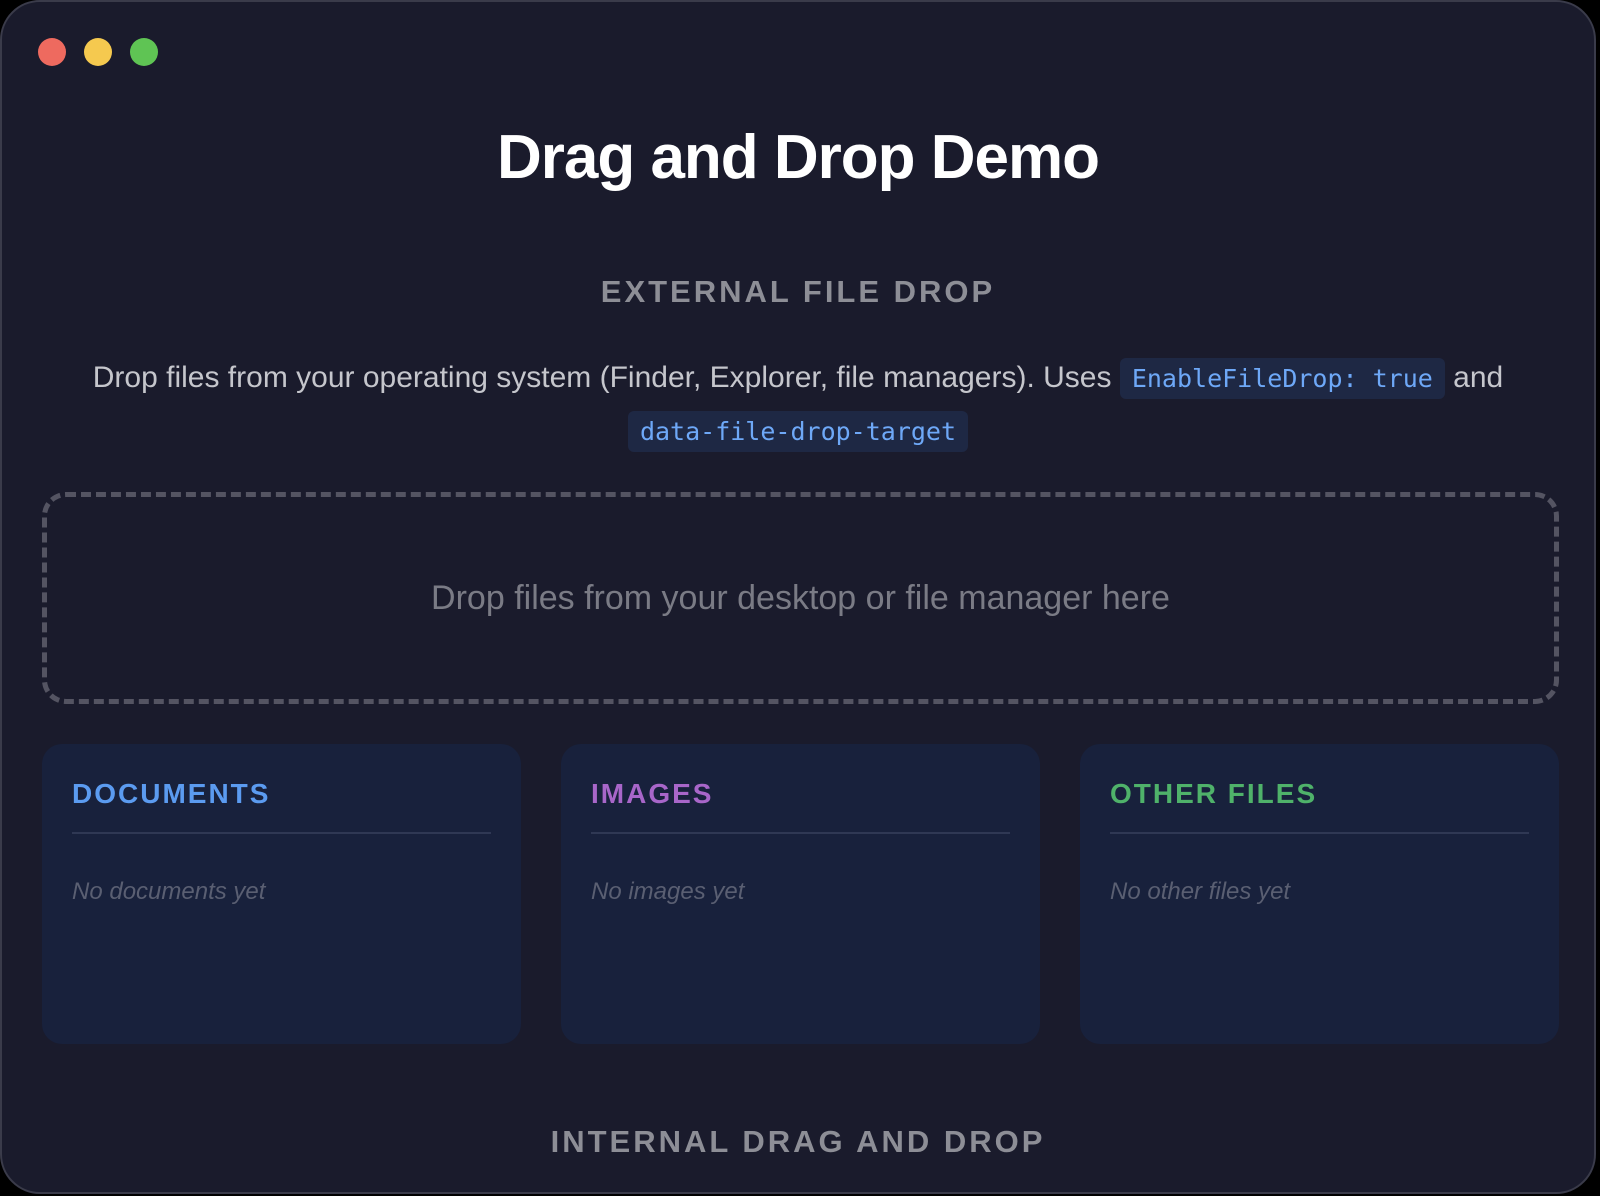 The height and width of the screenshot is (1196, 1600). I want to click on other-files-empty-text: No other files yet, so click(1200, 891).